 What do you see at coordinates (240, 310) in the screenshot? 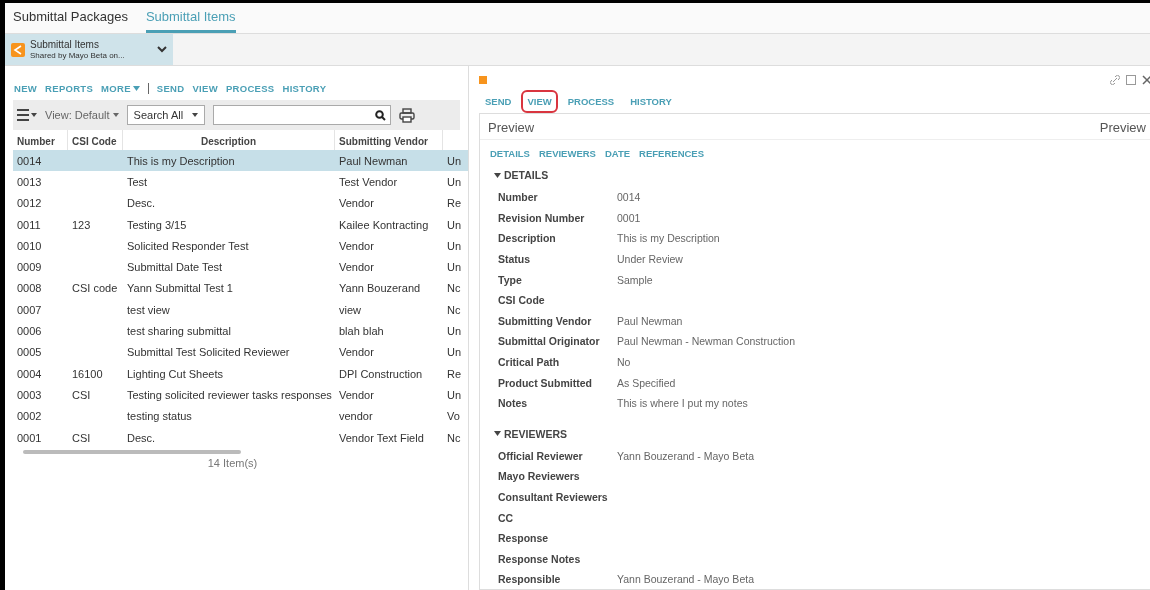
I see `table-row: 0007 test view view Nc` at bounding box center [240, 310].